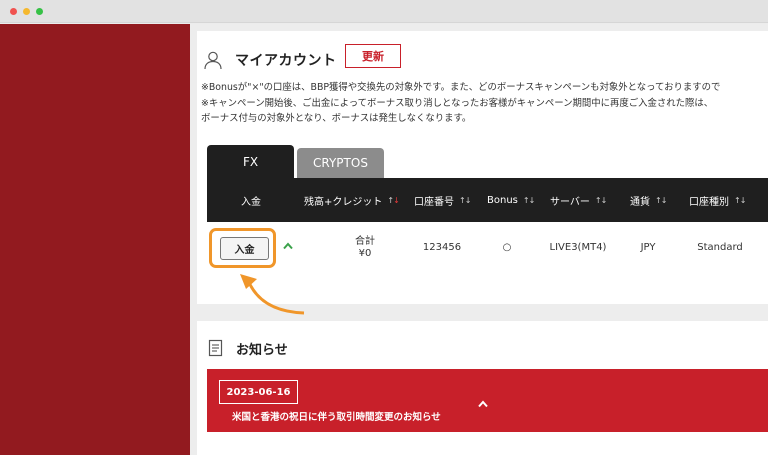 Image resolution: width=768 pixels, height=455 pixels. I want to click on notice-icon, so click(215, 348).